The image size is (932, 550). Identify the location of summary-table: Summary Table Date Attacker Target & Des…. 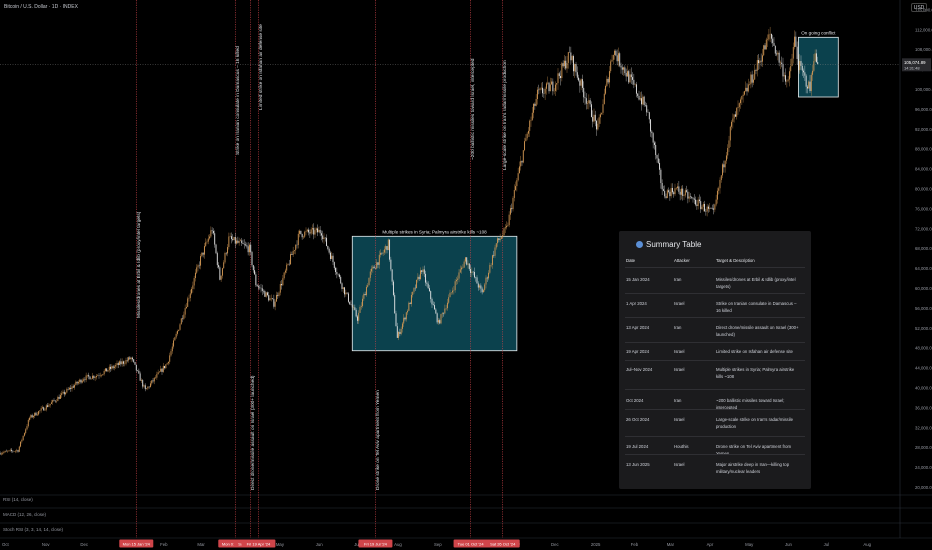
(715, 360).